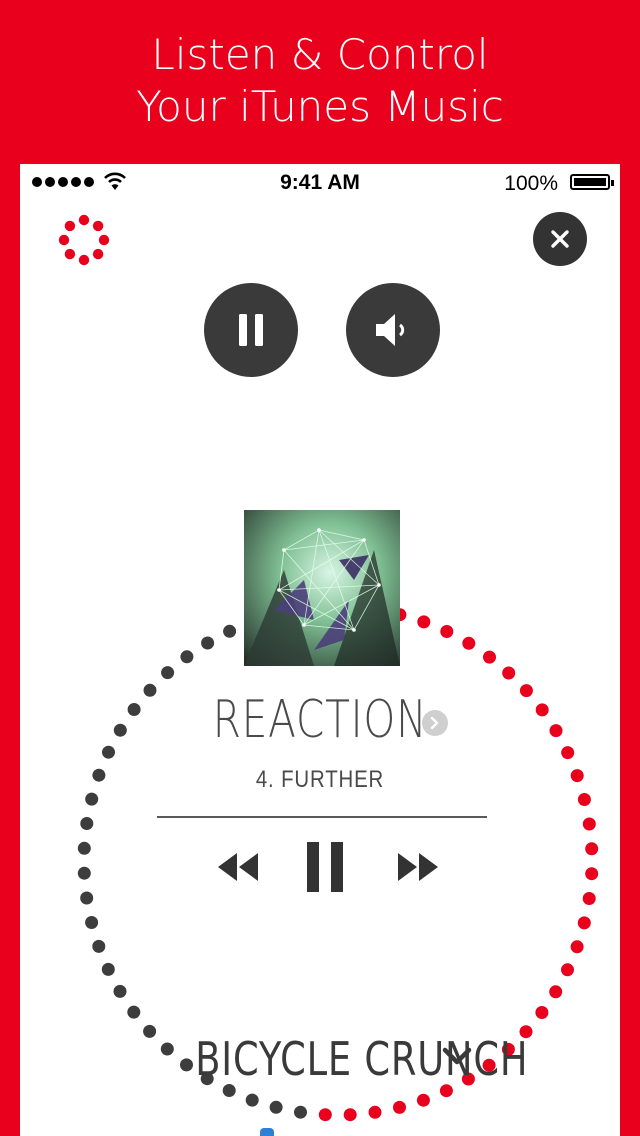  Describe the element at coordinates (322, 588) in the screenshot. I see `album-art` at that location.